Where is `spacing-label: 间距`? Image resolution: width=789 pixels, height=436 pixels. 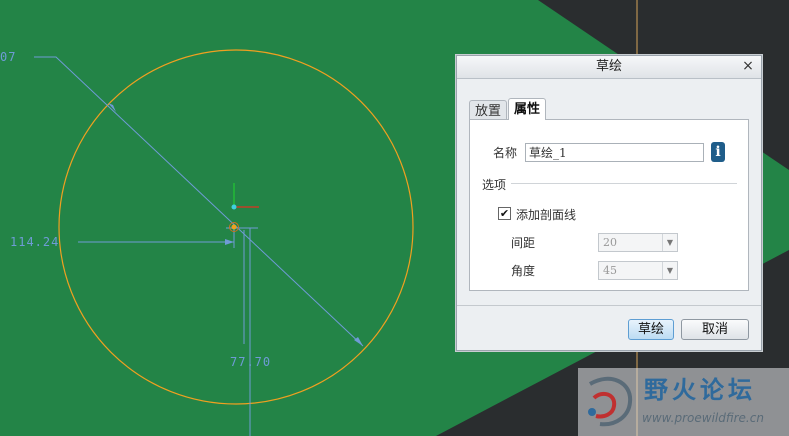 spacing-label: 间距 is located at coordinates (523, 243).